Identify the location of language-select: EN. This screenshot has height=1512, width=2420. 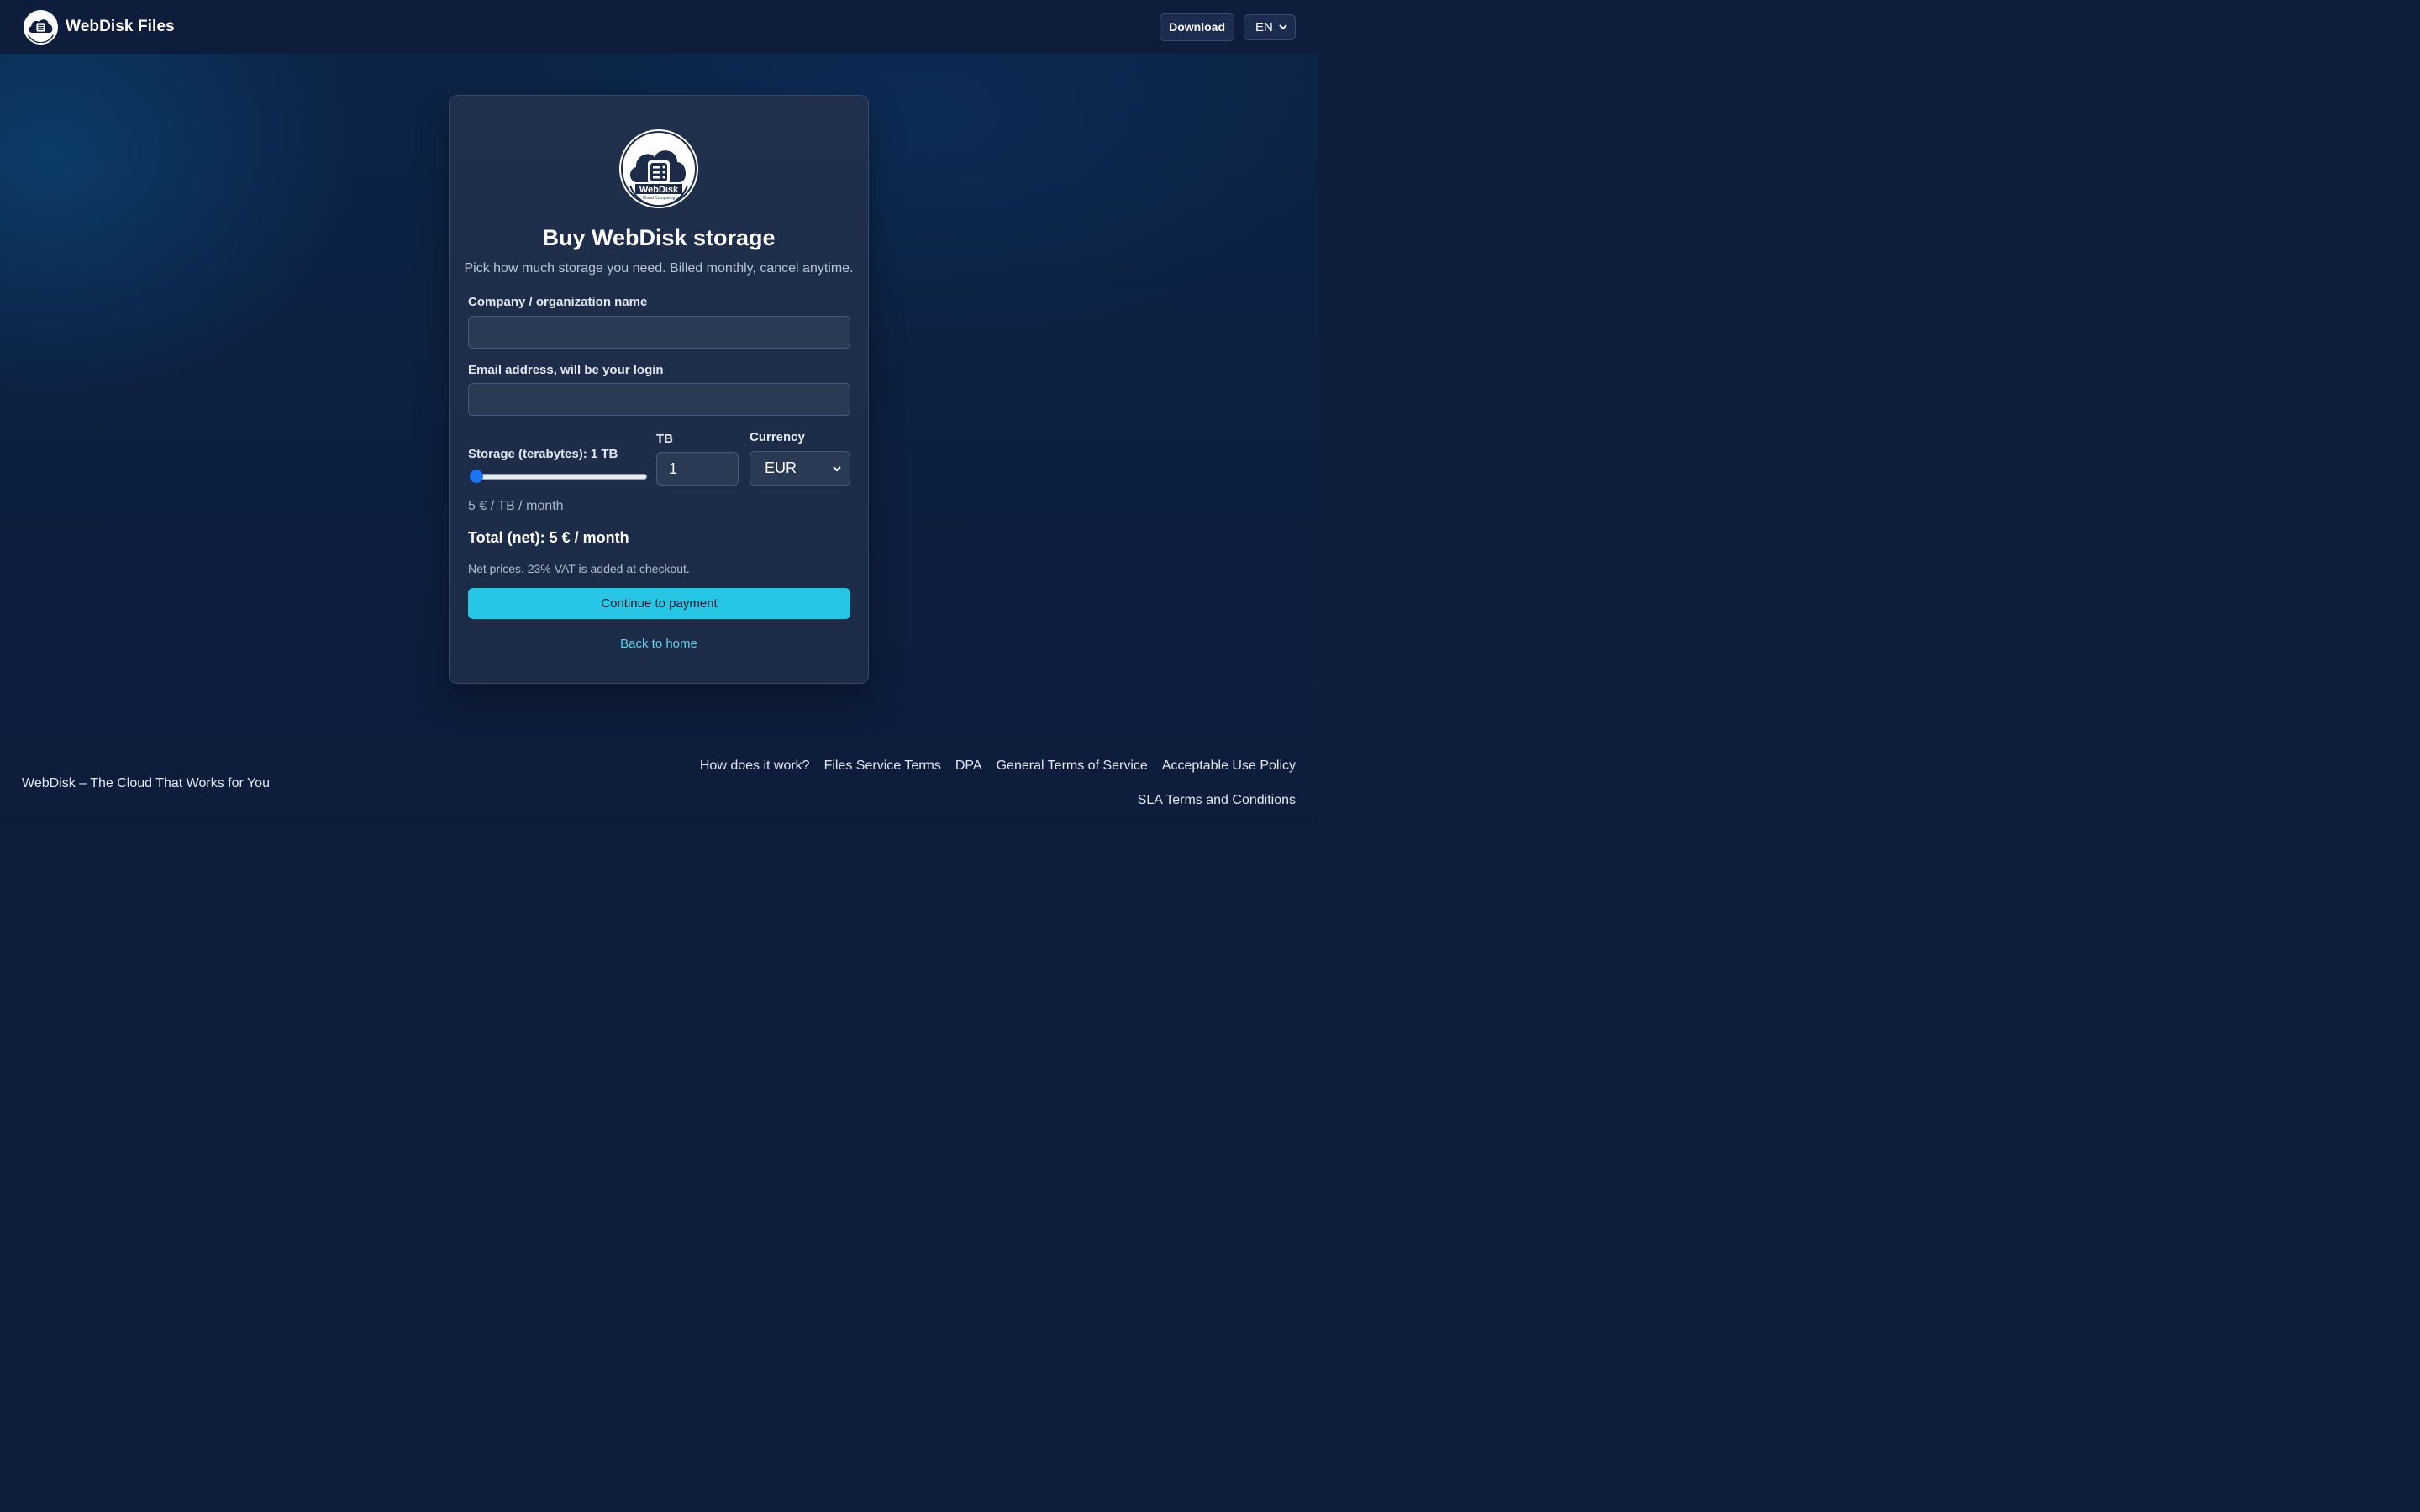
(1270, 26).